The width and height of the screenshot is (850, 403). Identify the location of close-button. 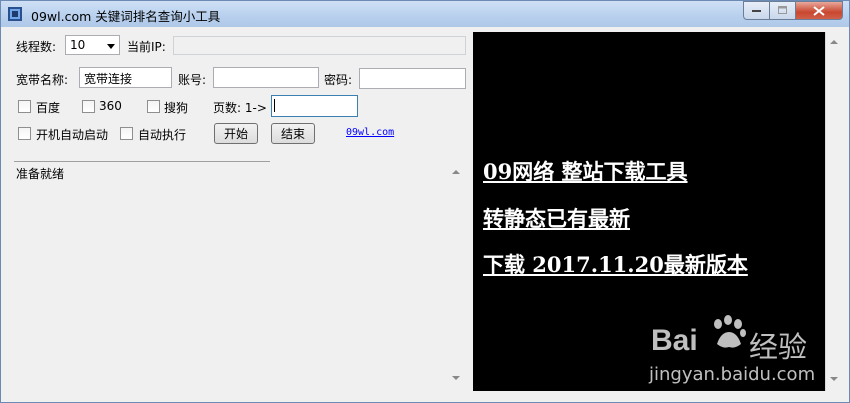
(819, 10).